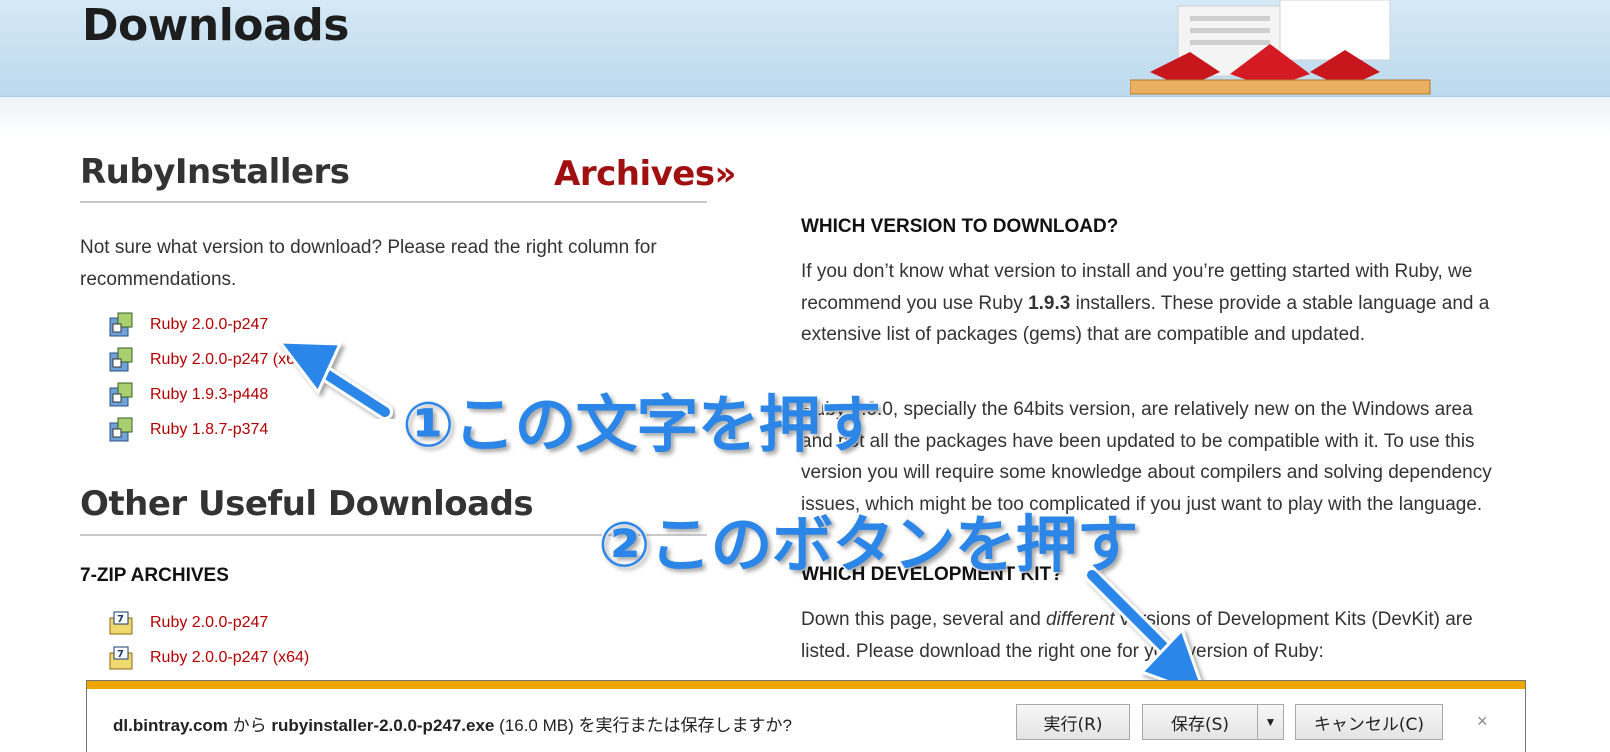  Describe the element at coordinates (685, 725) in the screenshot. I see `download-question: を実行または保存しますか?` at that location.